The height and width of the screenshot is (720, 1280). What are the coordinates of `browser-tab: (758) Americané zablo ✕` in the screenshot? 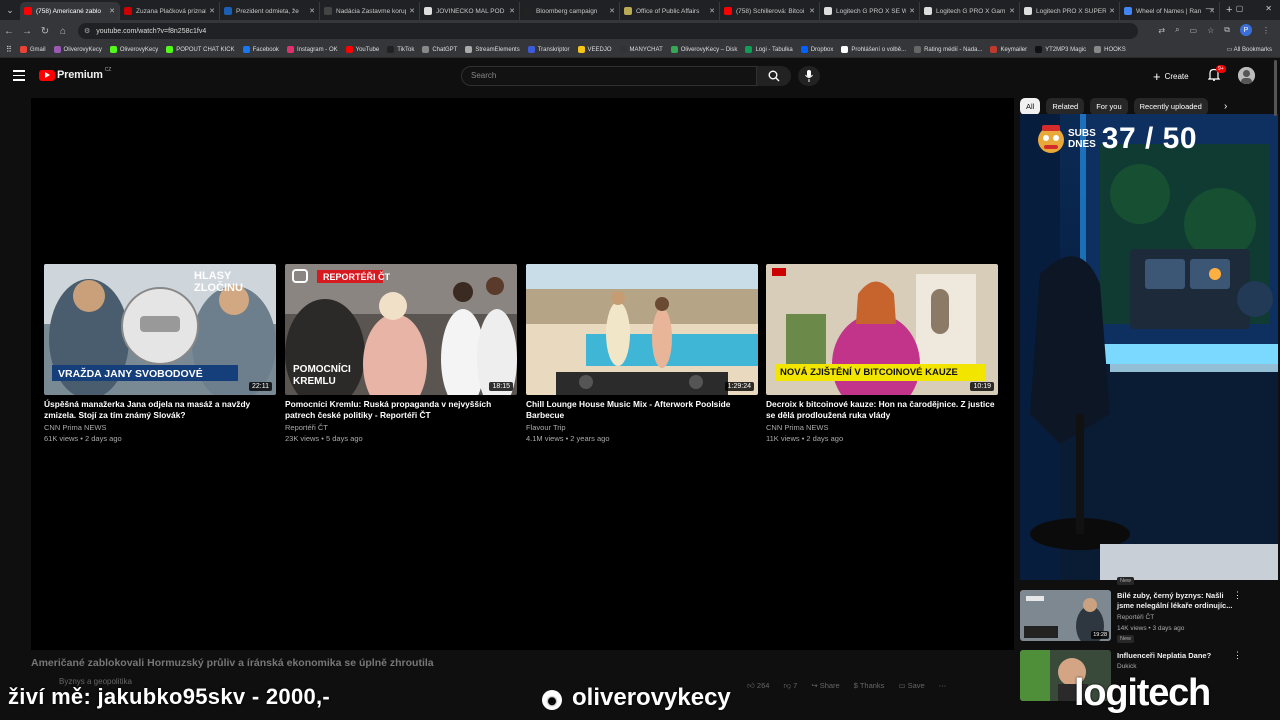 It's located at (70, 11).